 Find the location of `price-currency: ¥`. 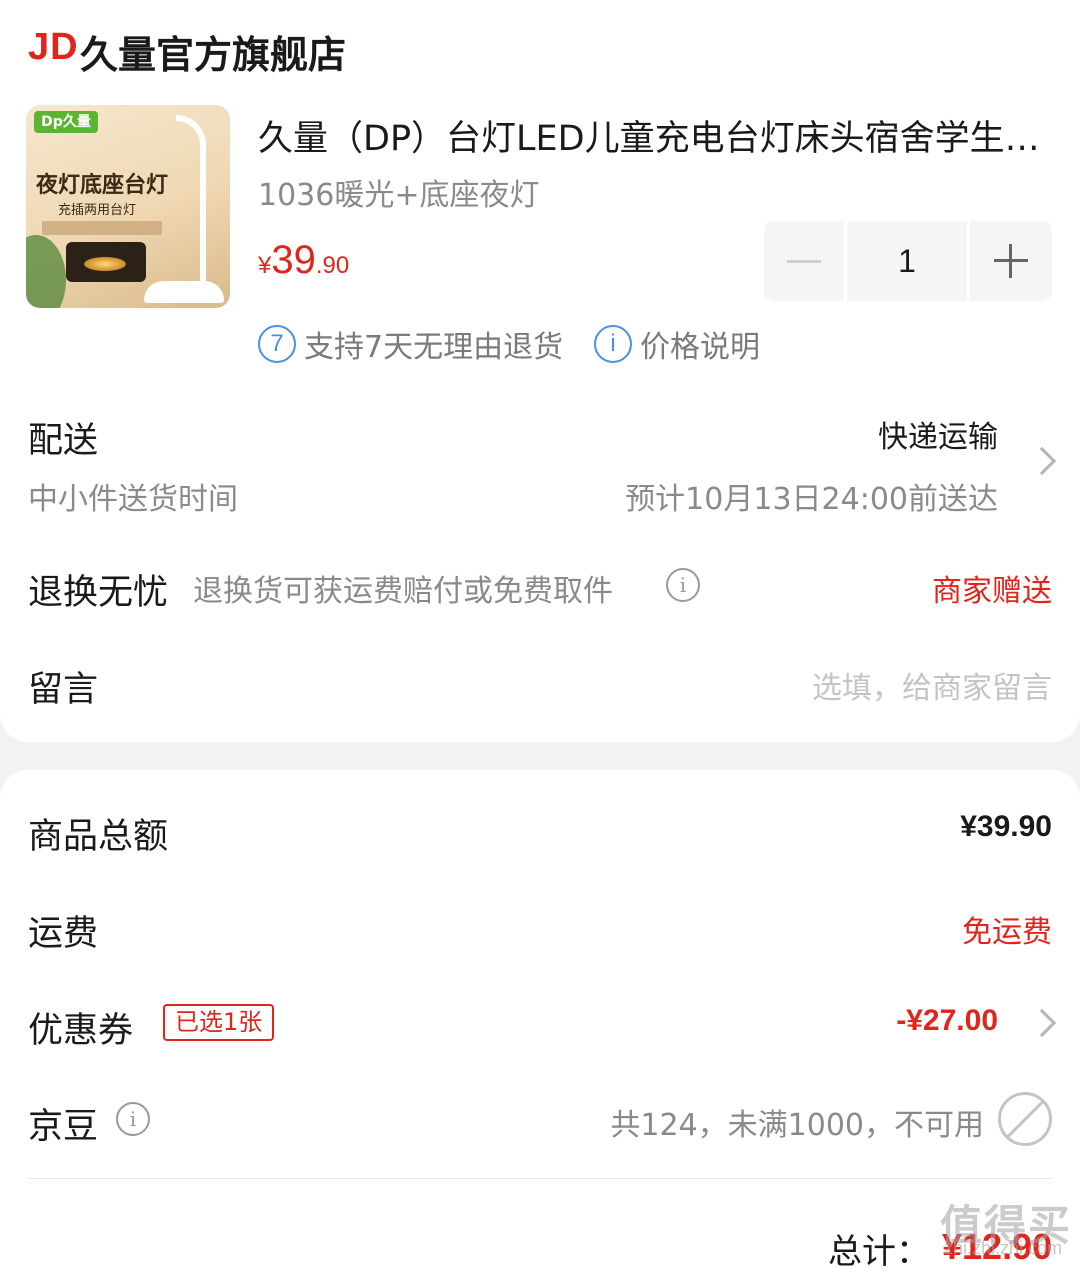

price-currency: ¥ is located at coordinates (265, 265).